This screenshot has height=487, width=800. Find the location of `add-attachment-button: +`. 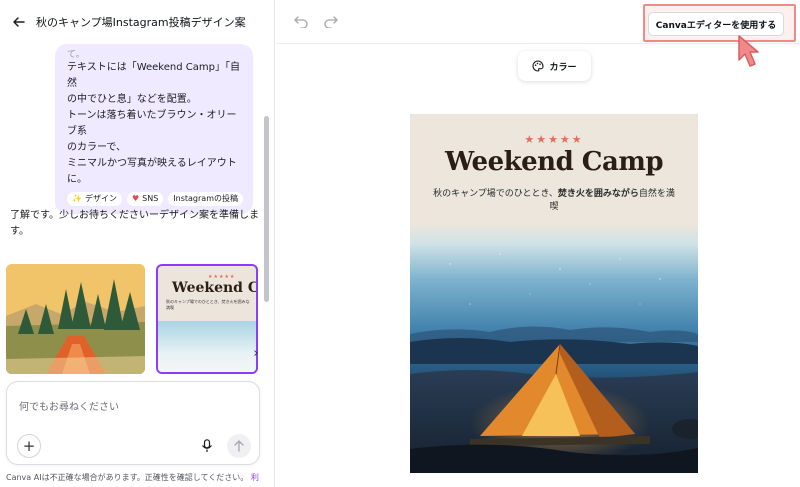

add-attachment-button: + is located at coordinates (29, 446).